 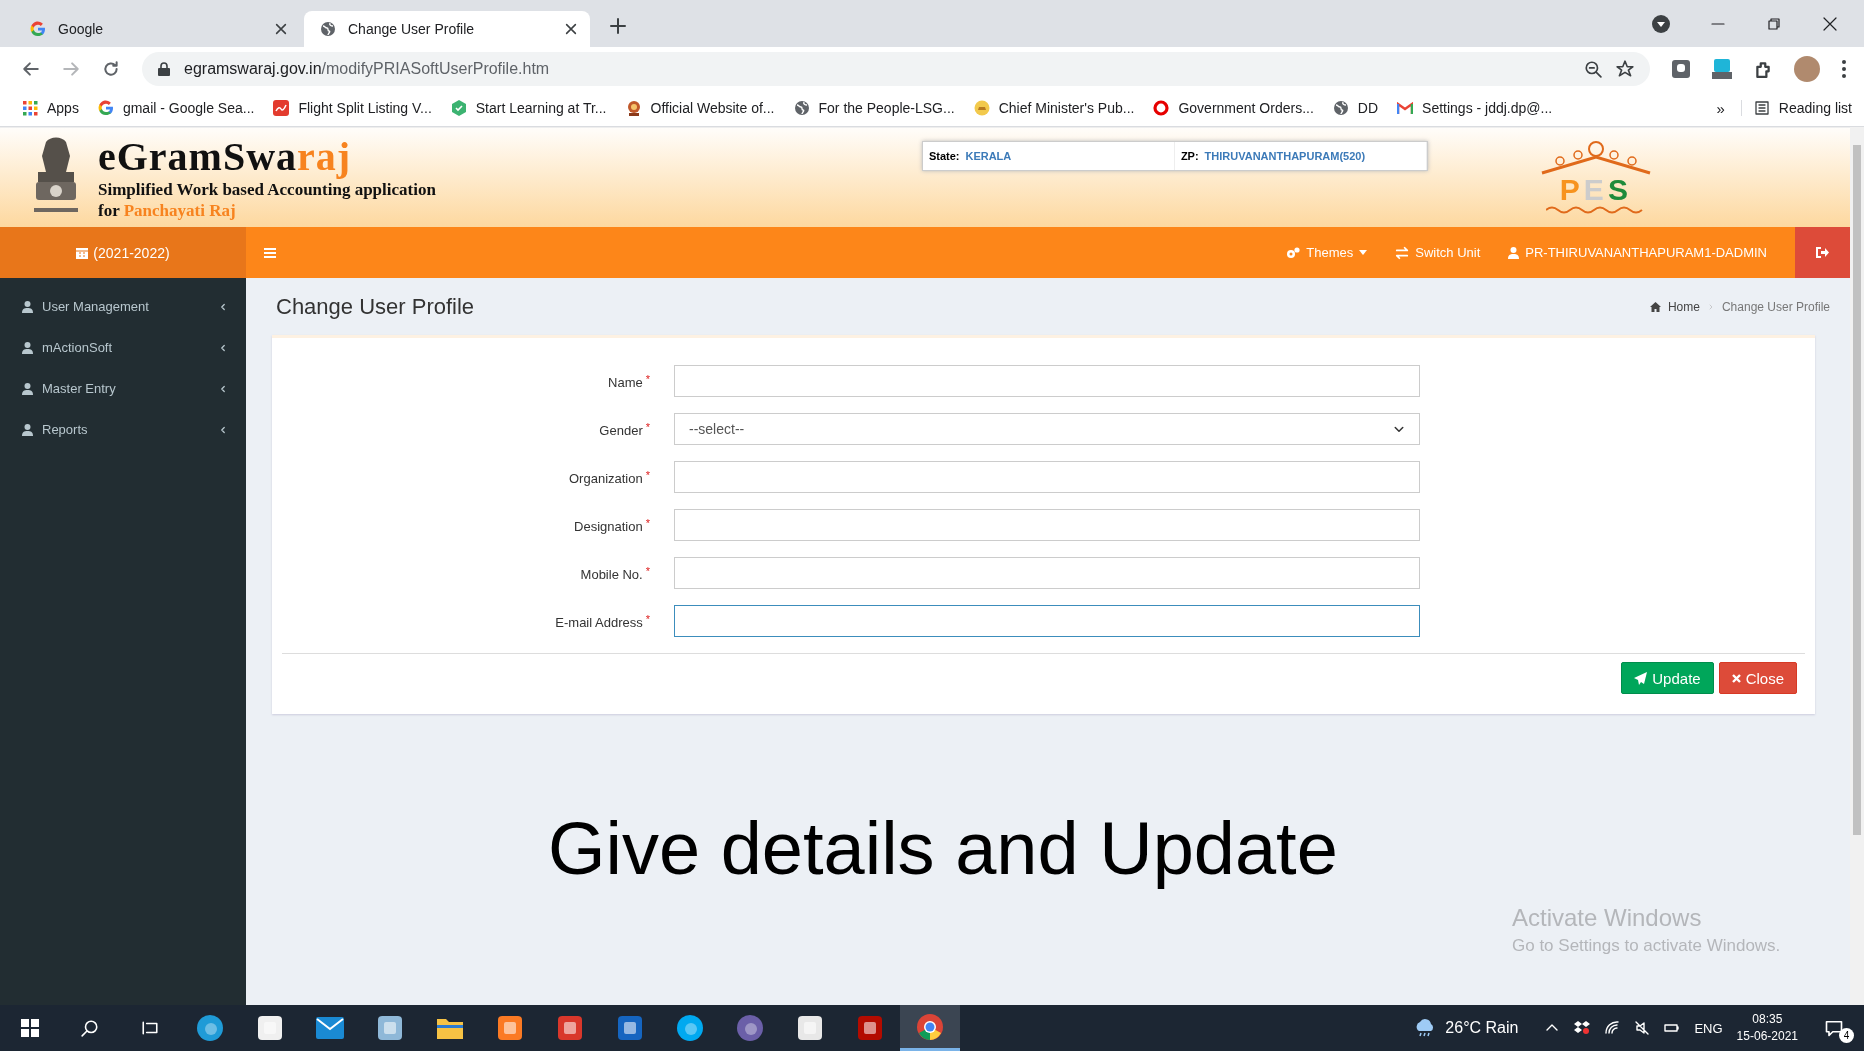 I want to click on reading-list-button: Reading list, so click(x=1796, y=108).